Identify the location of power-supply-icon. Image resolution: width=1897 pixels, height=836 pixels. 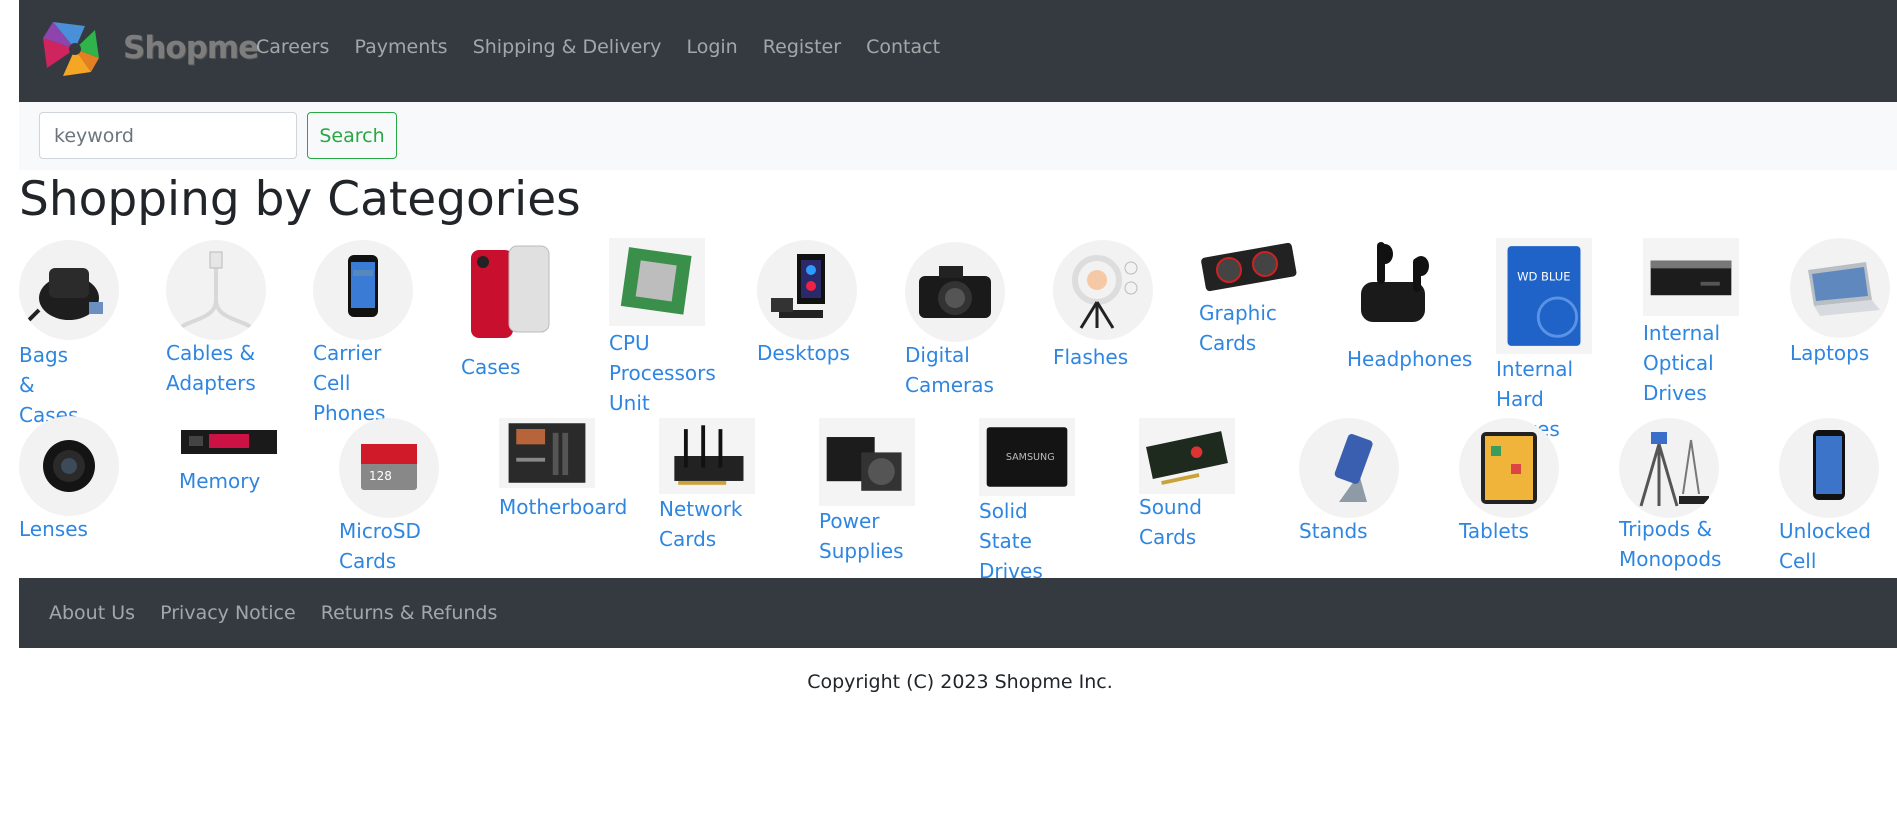
(867, 462).